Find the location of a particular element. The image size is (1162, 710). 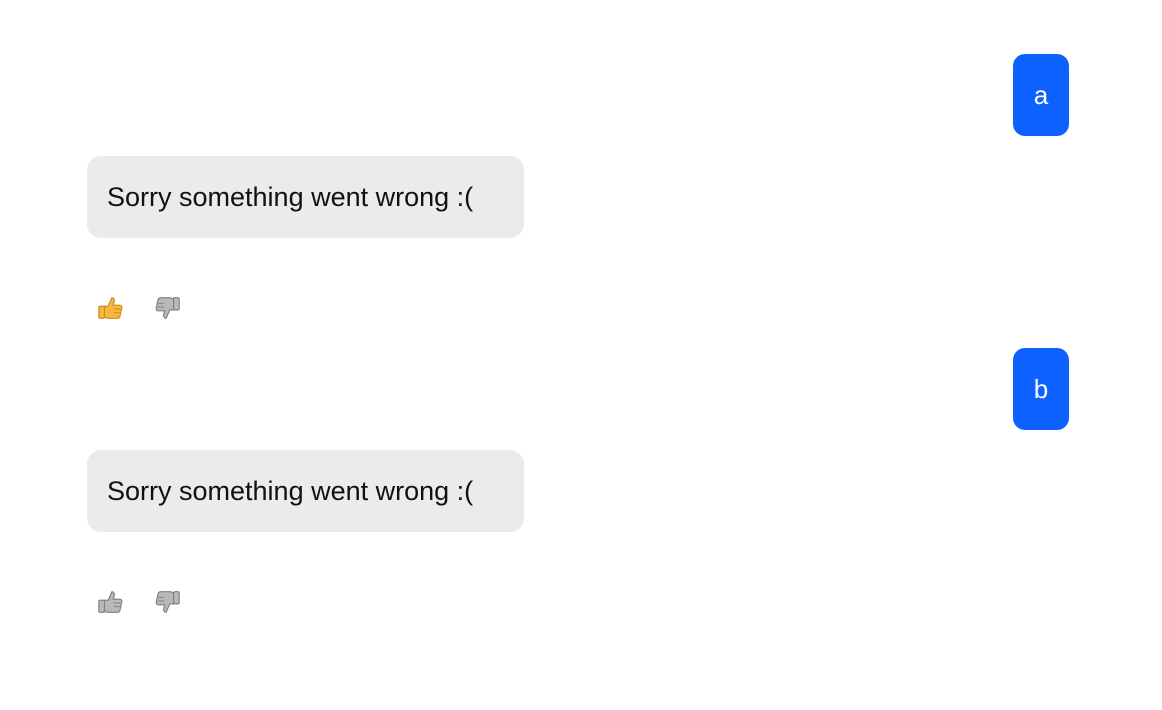

user-message-bubble: a is located at coordinates (1041, 95).